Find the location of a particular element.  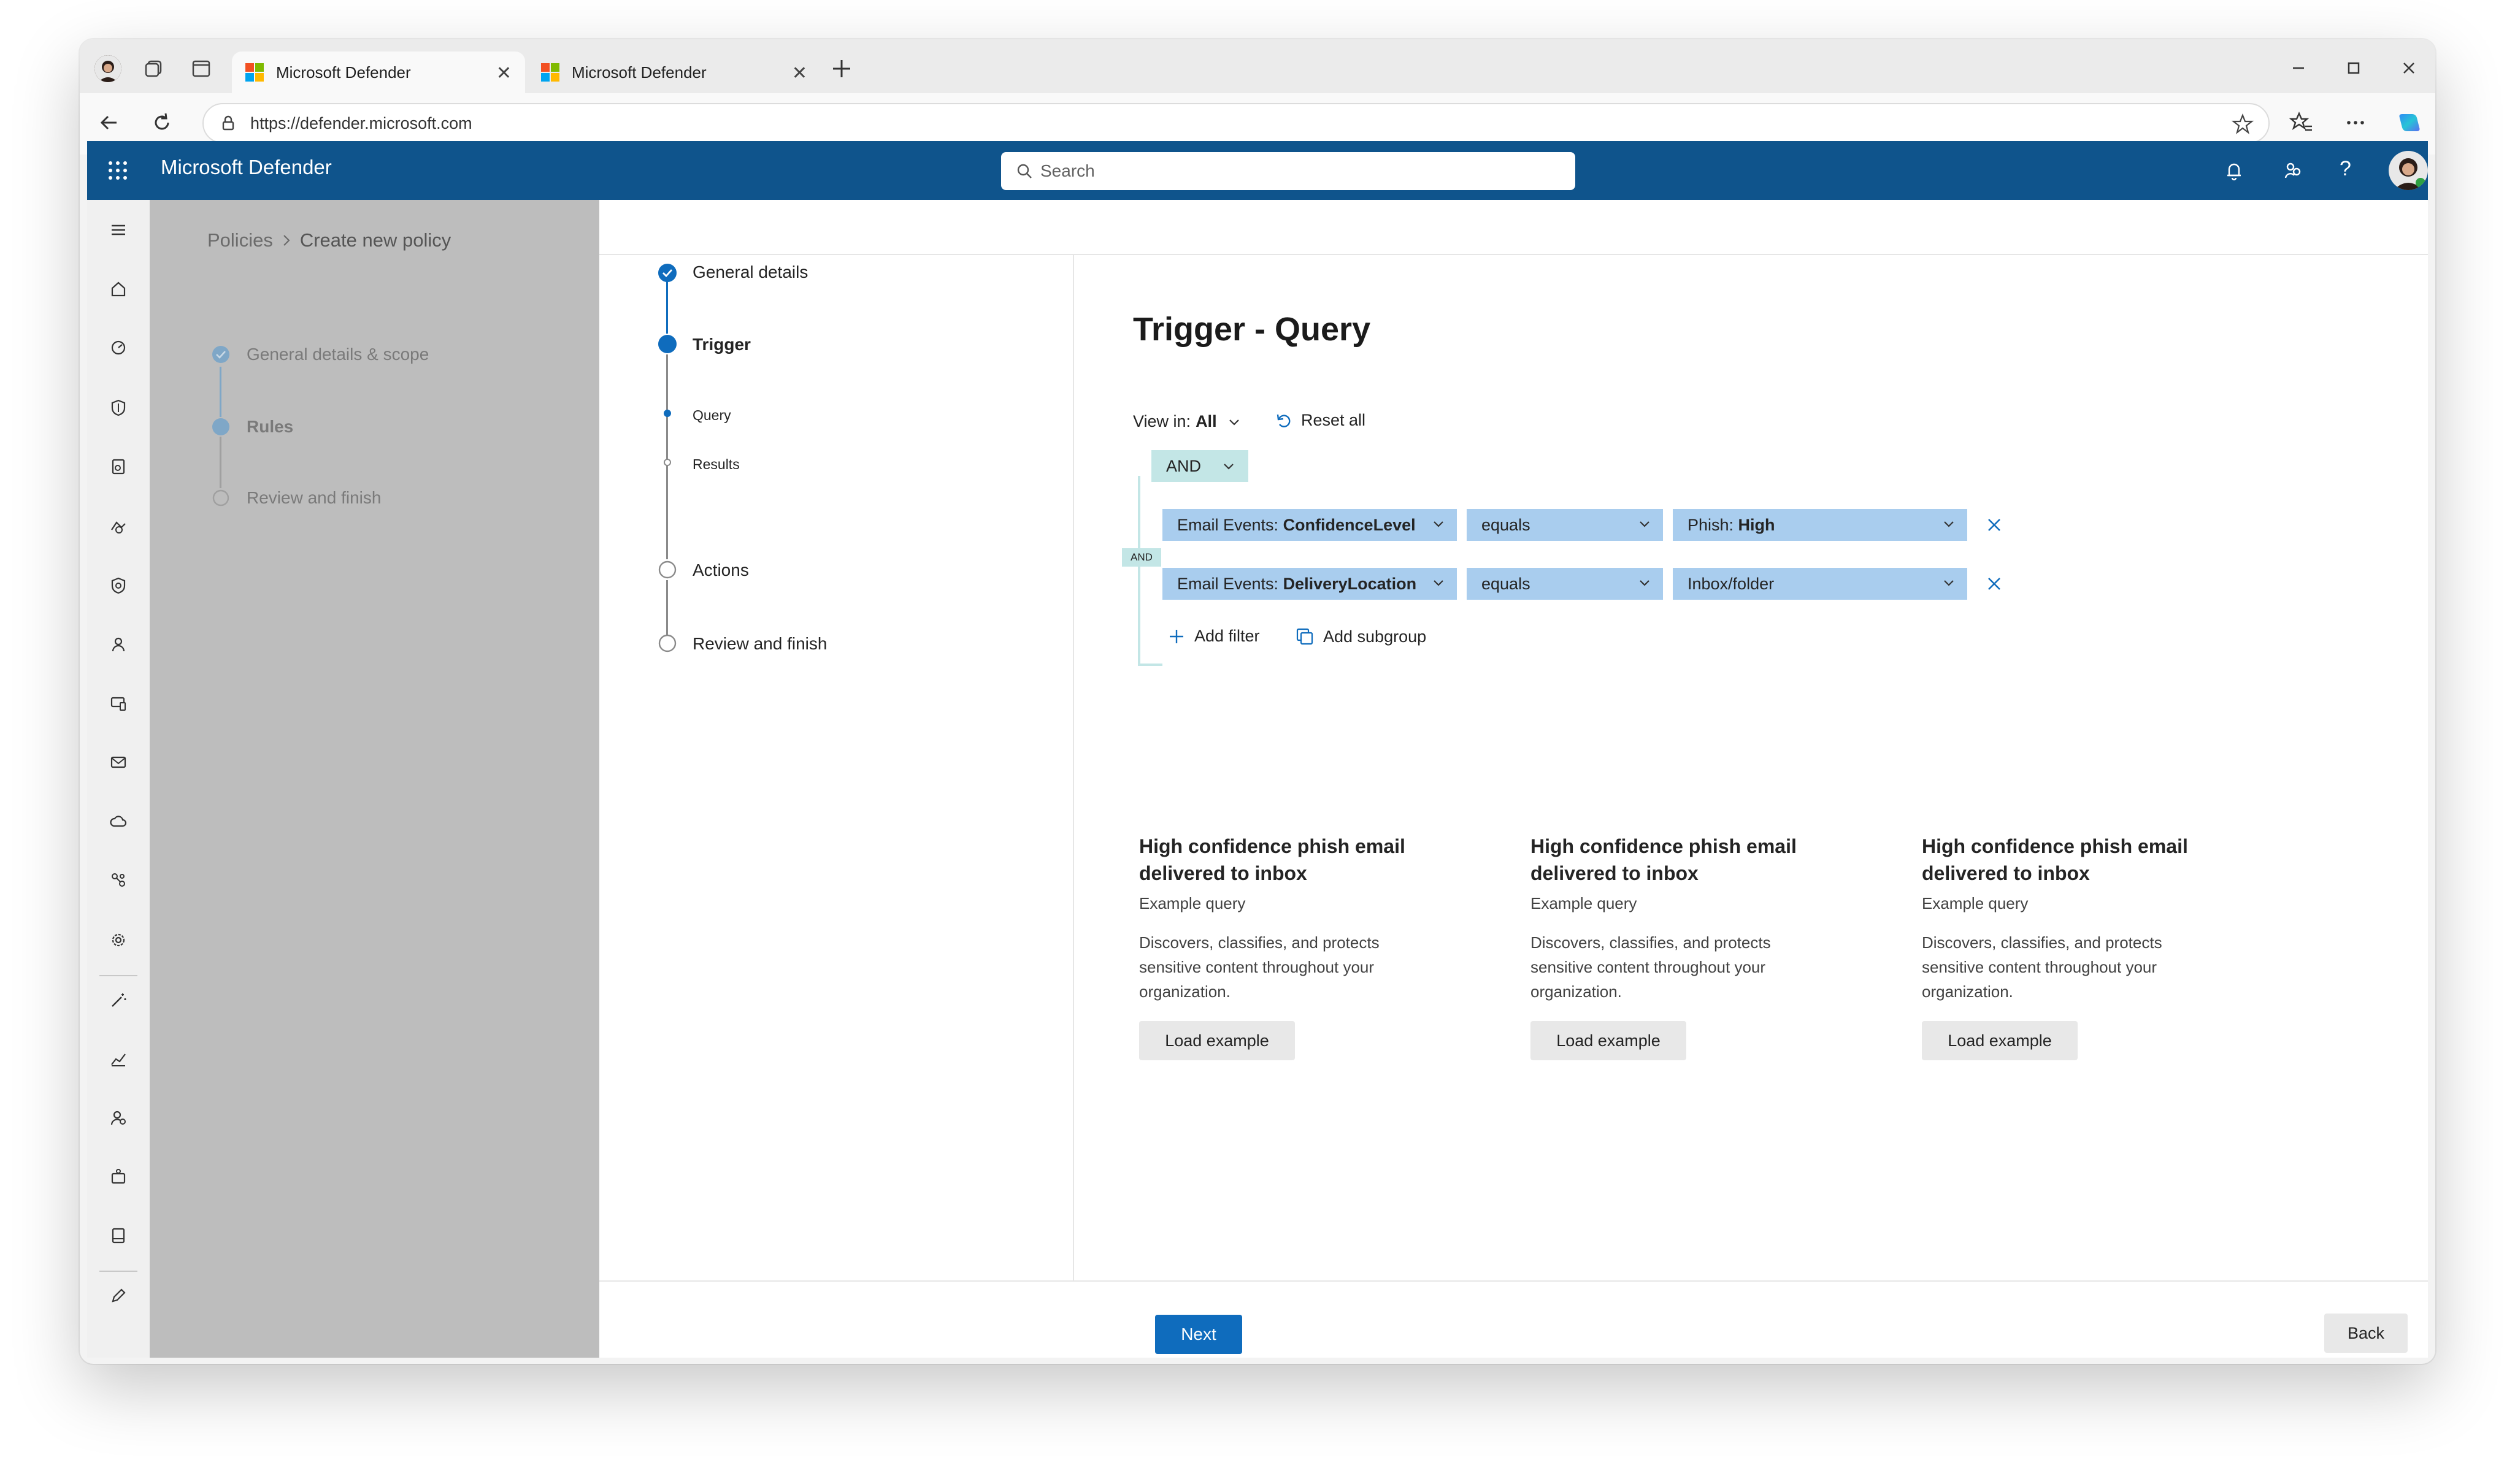

filter-value-dropdown: Phish: High is located at coordinates (1820, 525).